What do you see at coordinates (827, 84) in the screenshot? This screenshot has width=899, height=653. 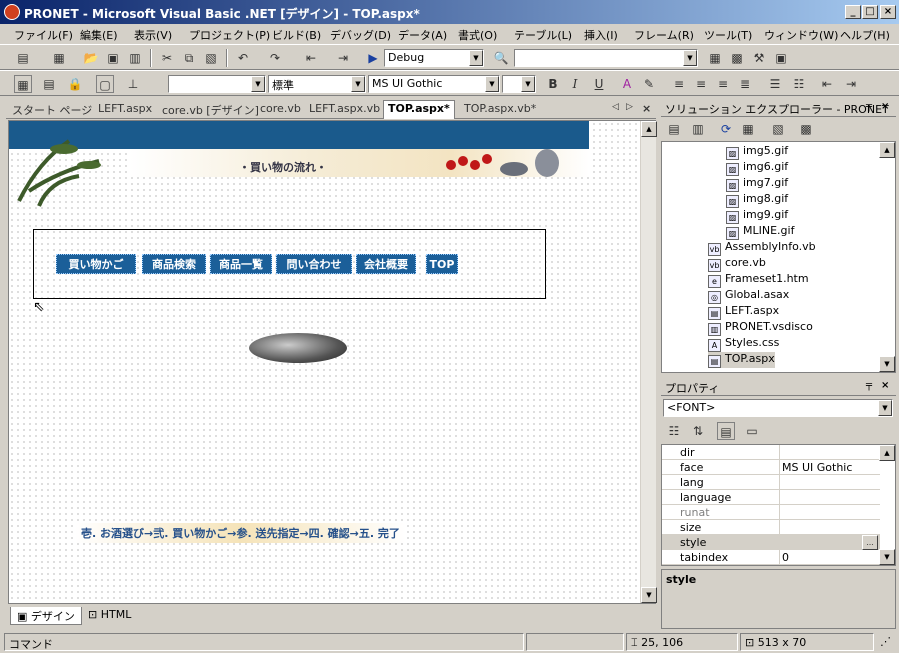 I see `outdent-icon: ⇤` at bounding box center [827, 84].